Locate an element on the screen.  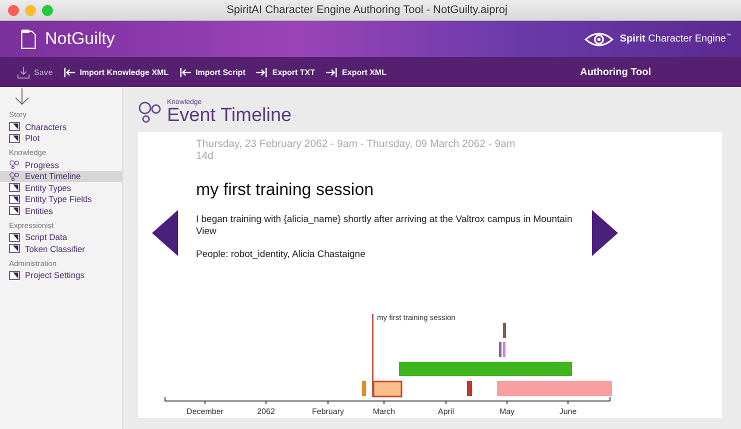
window-title: SpiritAI Character Engine Authoring Tool - NotGuilty.aiproj is located at coordinates (367, 10).